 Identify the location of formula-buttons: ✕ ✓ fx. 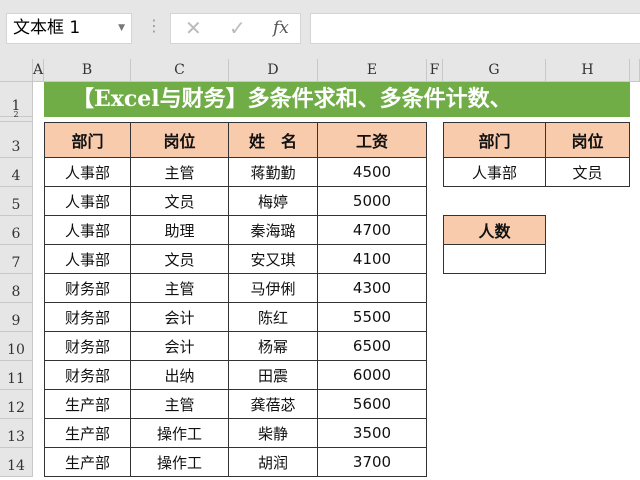
(235, 28).